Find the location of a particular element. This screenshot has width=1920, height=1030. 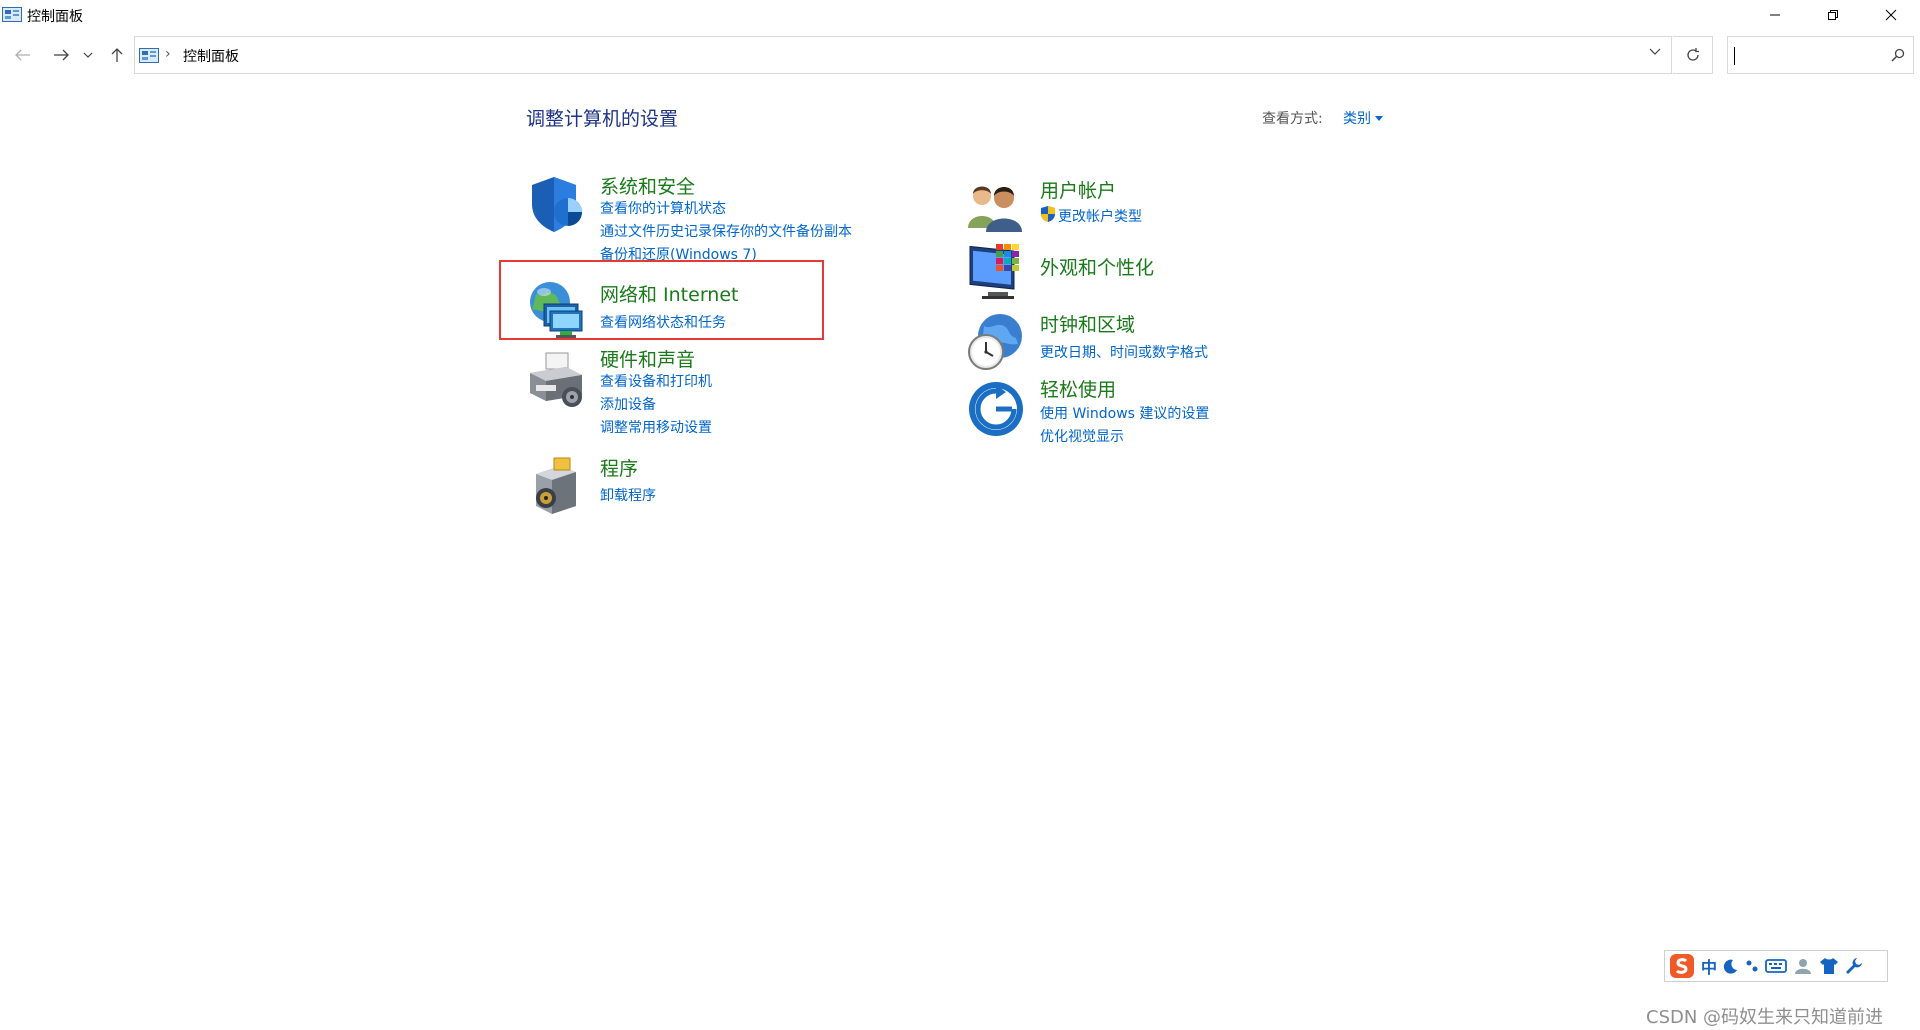

minimize-button is located at coordinates (1775, 15).